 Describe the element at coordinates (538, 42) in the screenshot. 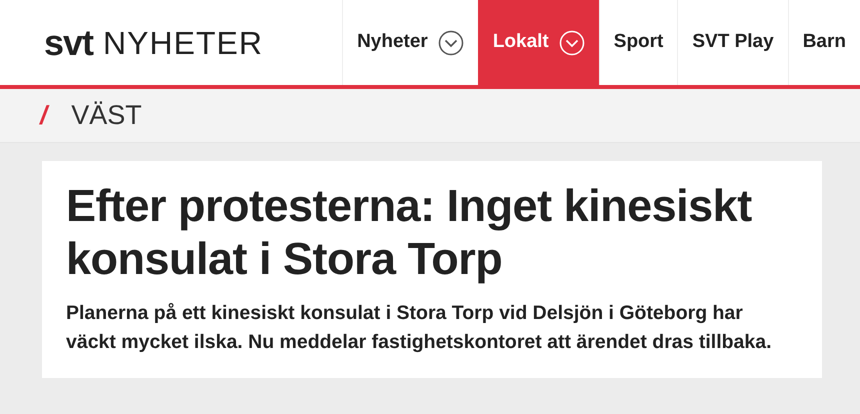

I see `nav-tab: Lokalt` at that location.